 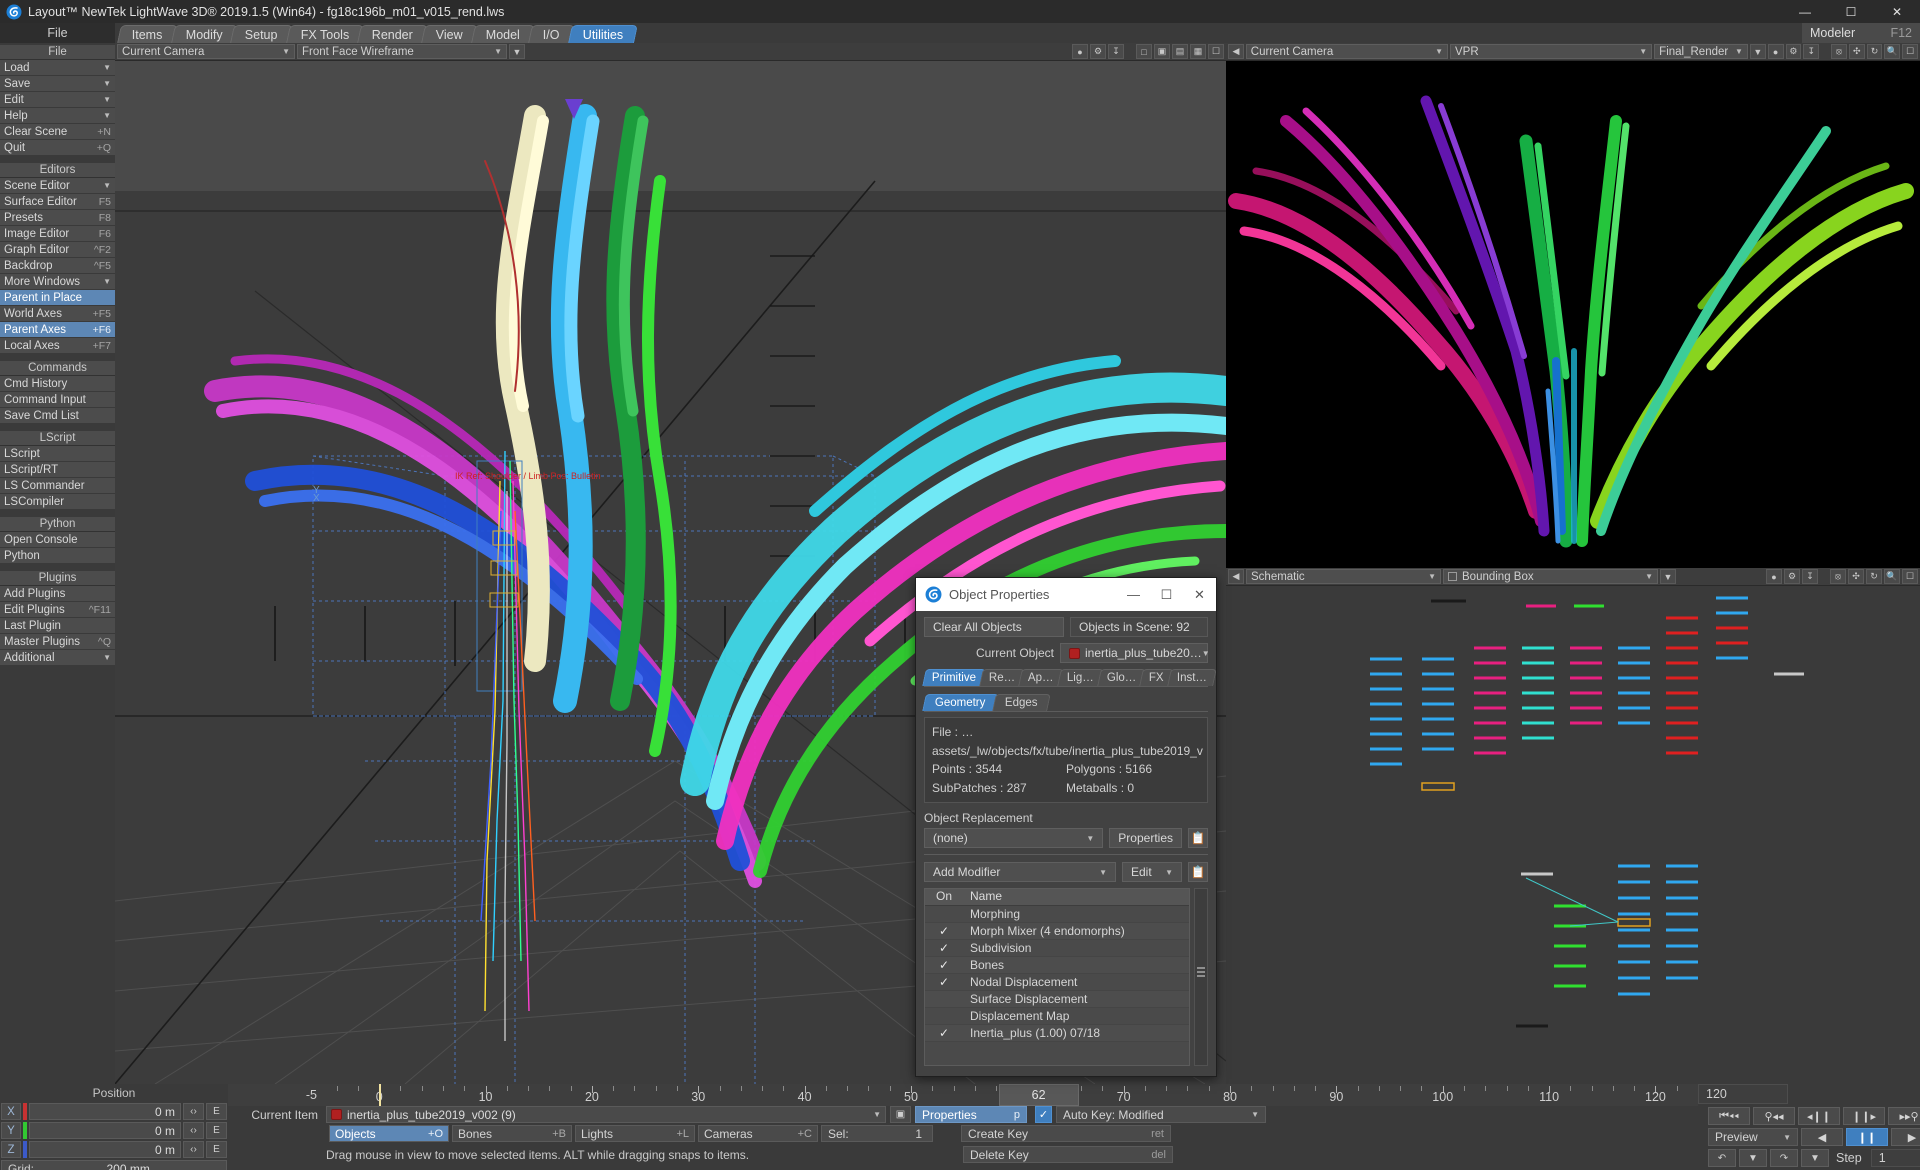 What do you see at coordinates (1774, 576) in the screenshot?
I see `camera-icon: ●` at bounding box center [1774, 576].